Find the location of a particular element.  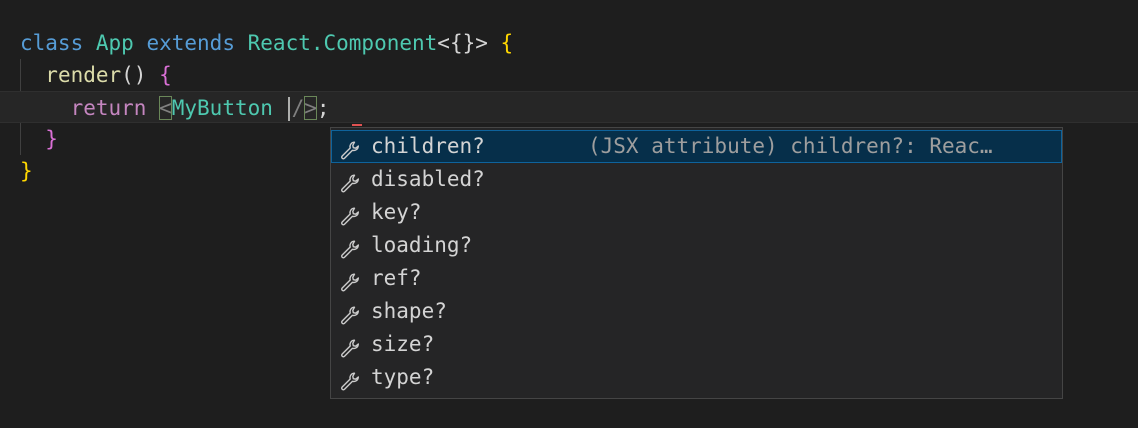

code-line-1: class App extends React.Component<{}> { is located at coordinates (569, 43).